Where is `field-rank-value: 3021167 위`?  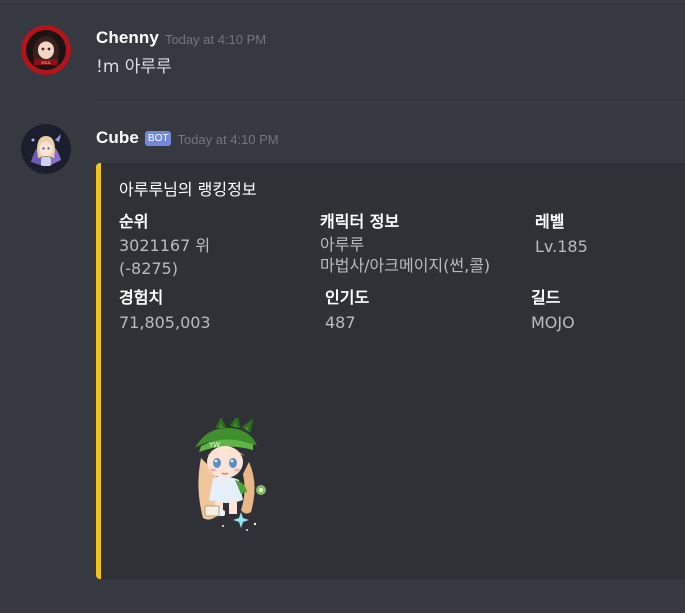
field-rank-value: 3021167 위 is located at coordinates (165, 245).